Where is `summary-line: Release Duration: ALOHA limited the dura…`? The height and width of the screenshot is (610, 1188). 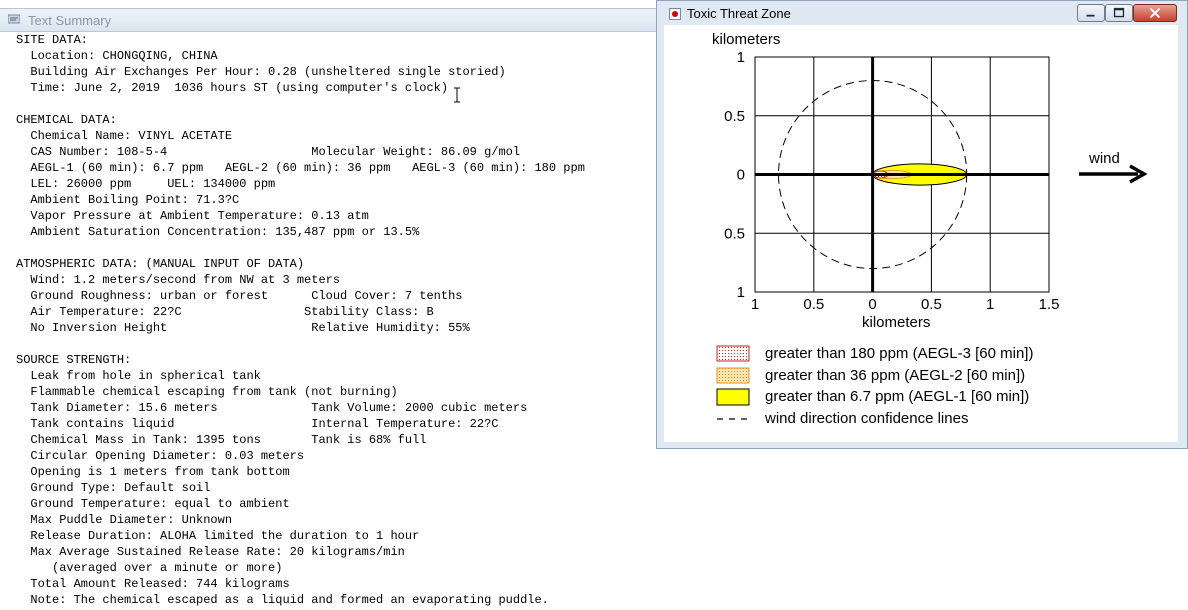
summary-line: Release Duration: ALOHA limited the dura… is located at coordinates (218, 536).